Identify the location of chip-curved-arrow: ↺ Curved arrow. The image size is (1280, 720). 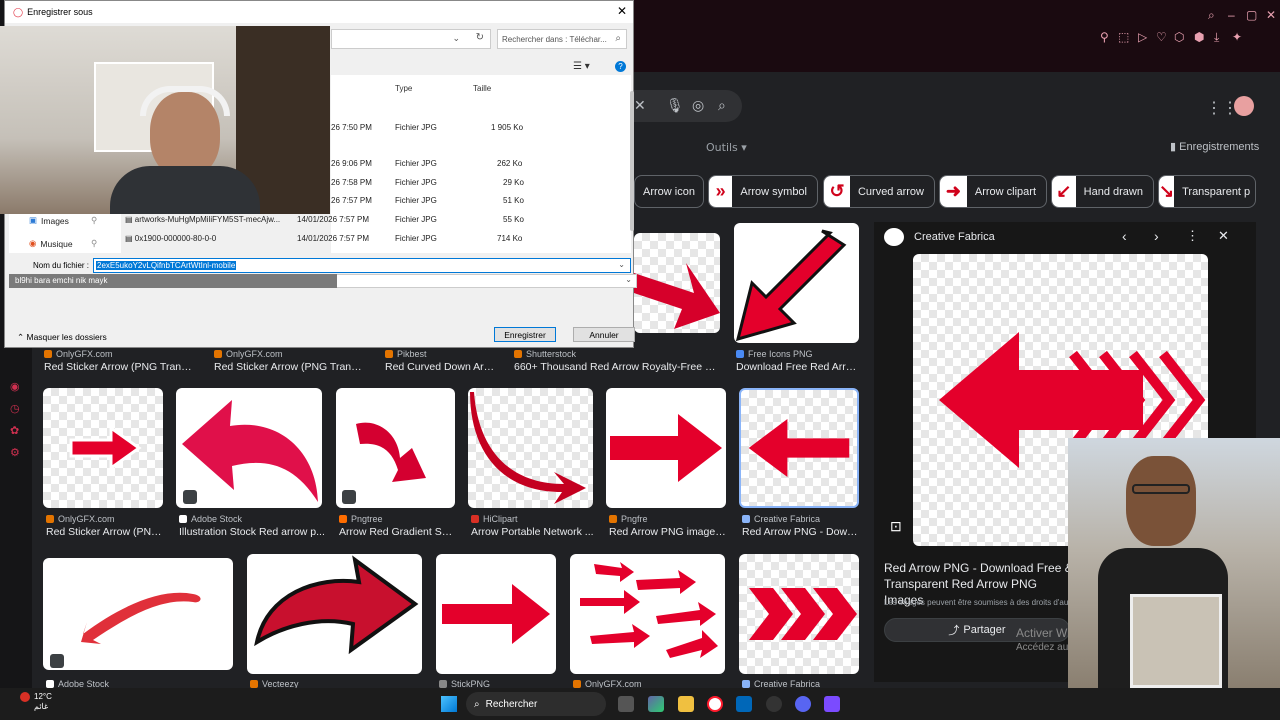
(879, 191).